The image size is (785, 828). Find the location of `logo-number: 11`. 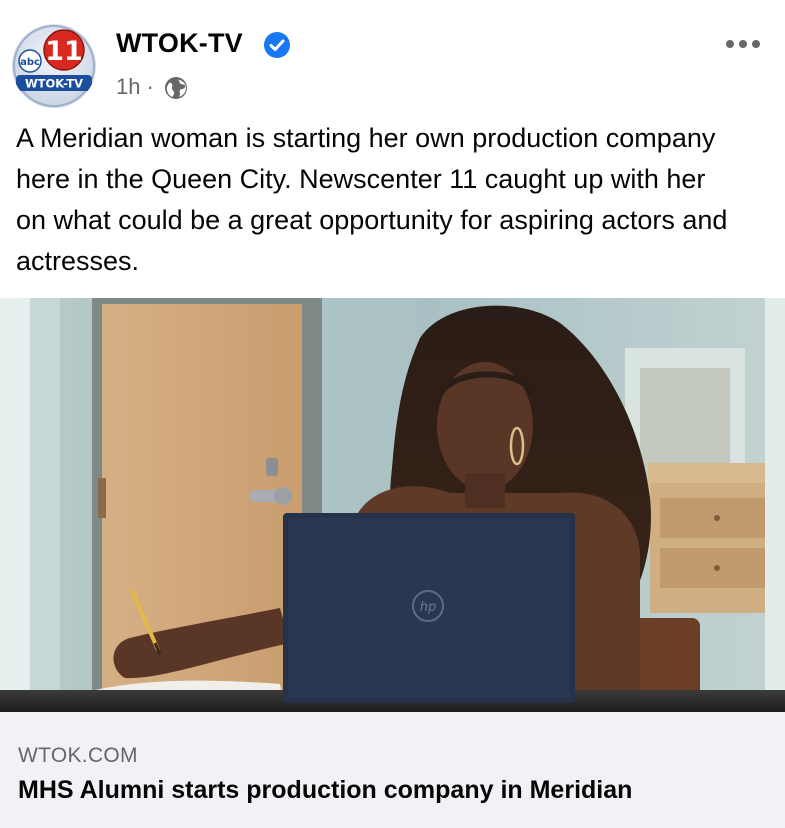

logo-number: 11 is located at coordinates (64, 51).